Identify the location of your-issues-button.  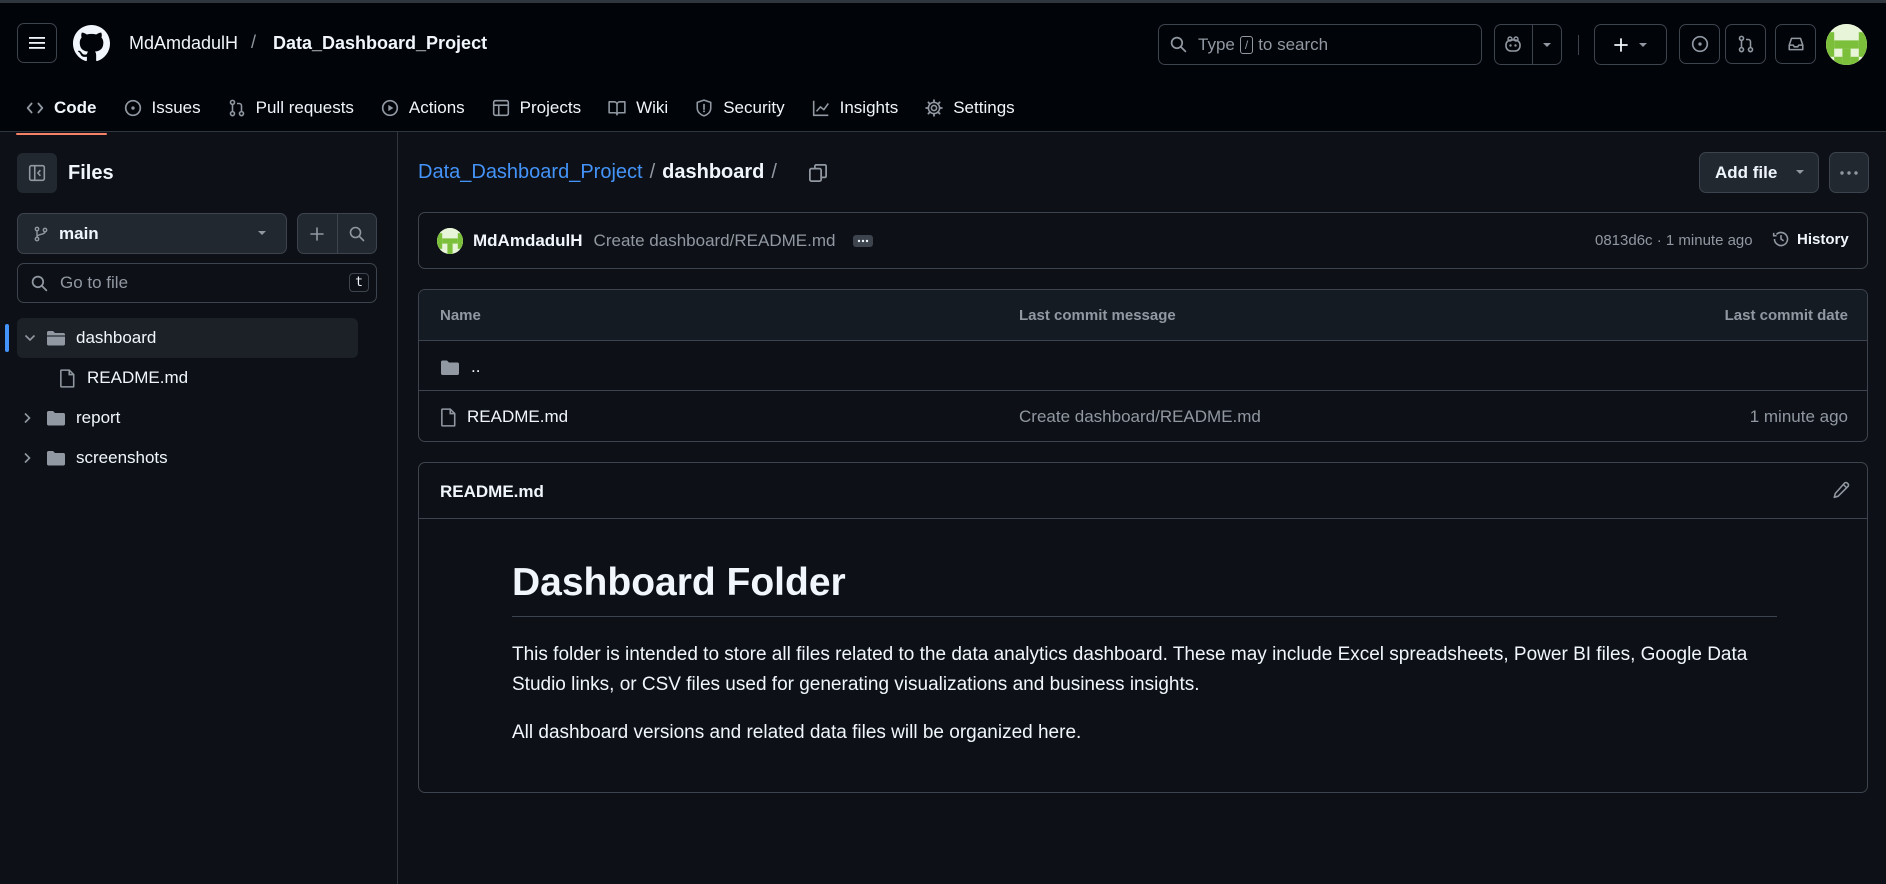
(1699, 44).